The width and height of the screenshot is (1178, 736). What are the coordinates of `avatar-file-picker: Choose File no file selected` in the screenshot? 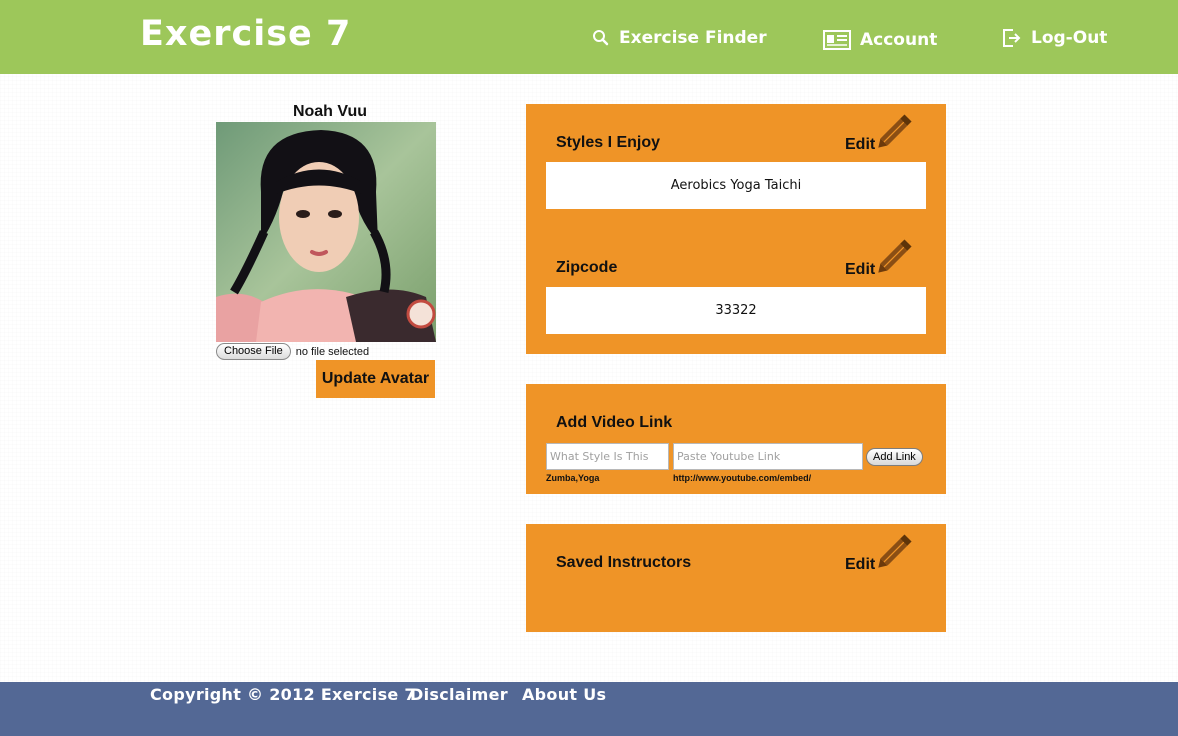 It's located at (292, 351).